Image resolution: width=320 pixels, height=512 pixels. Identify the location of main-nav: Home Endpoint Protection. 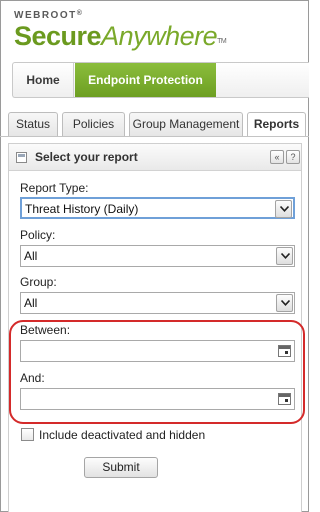
(160, 80).